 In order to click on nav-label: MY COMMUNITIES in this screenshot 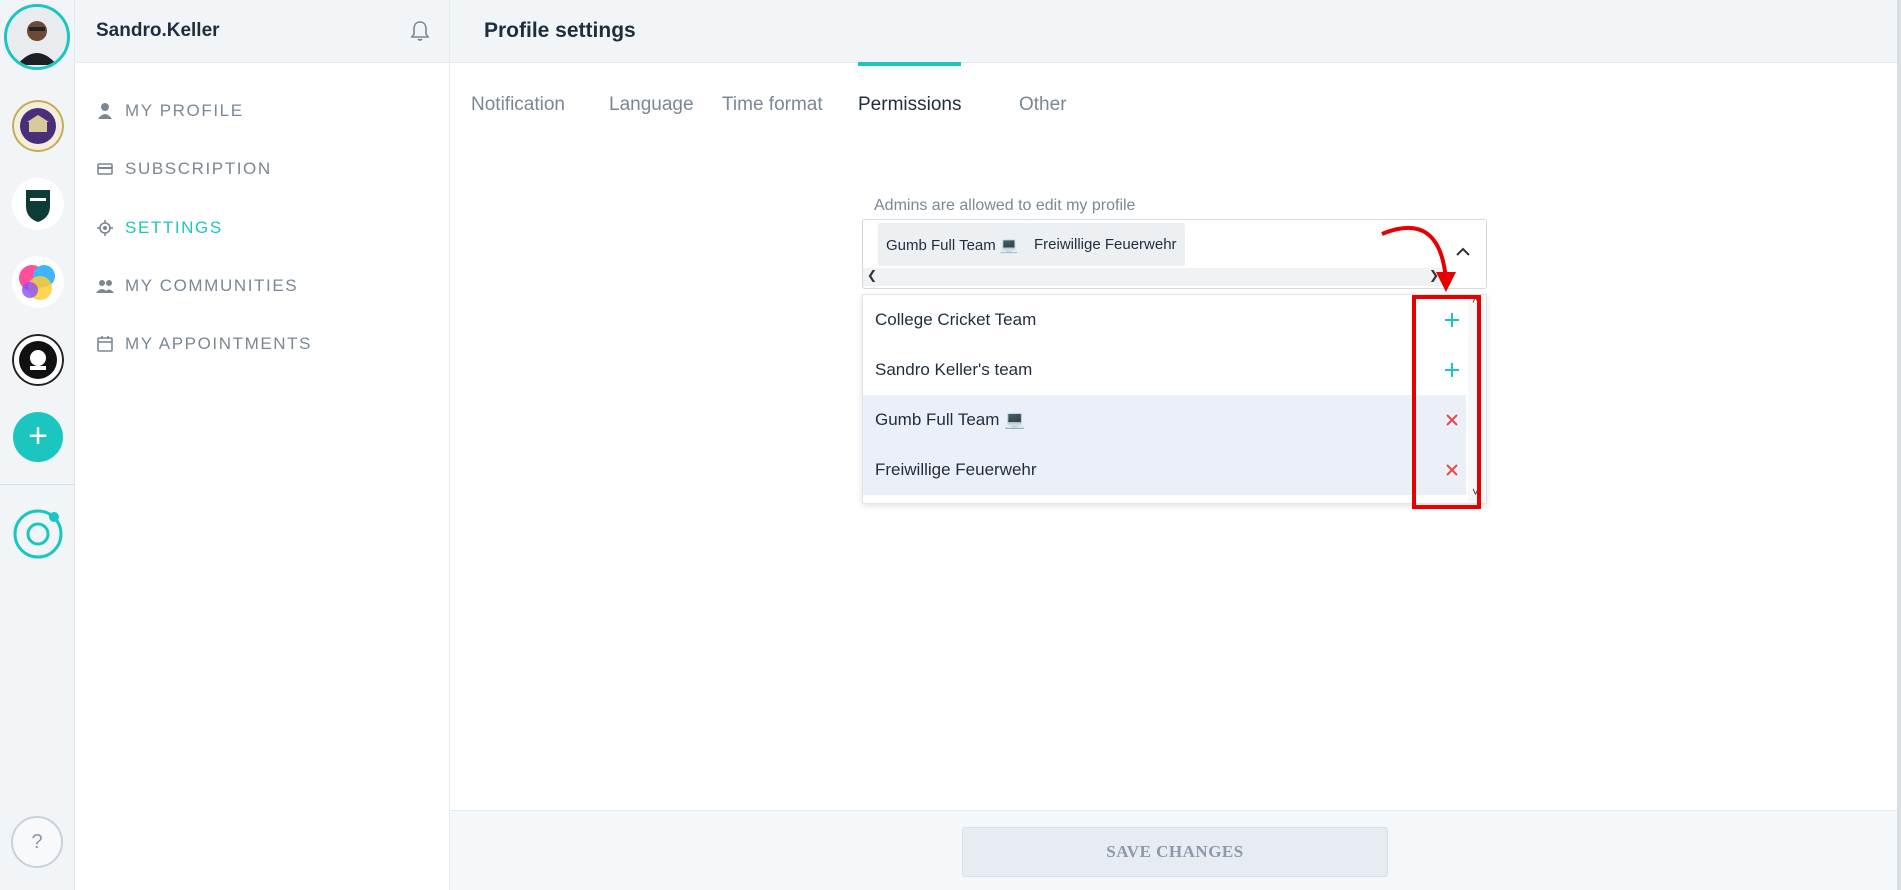, I will do `click(212, 285)`.